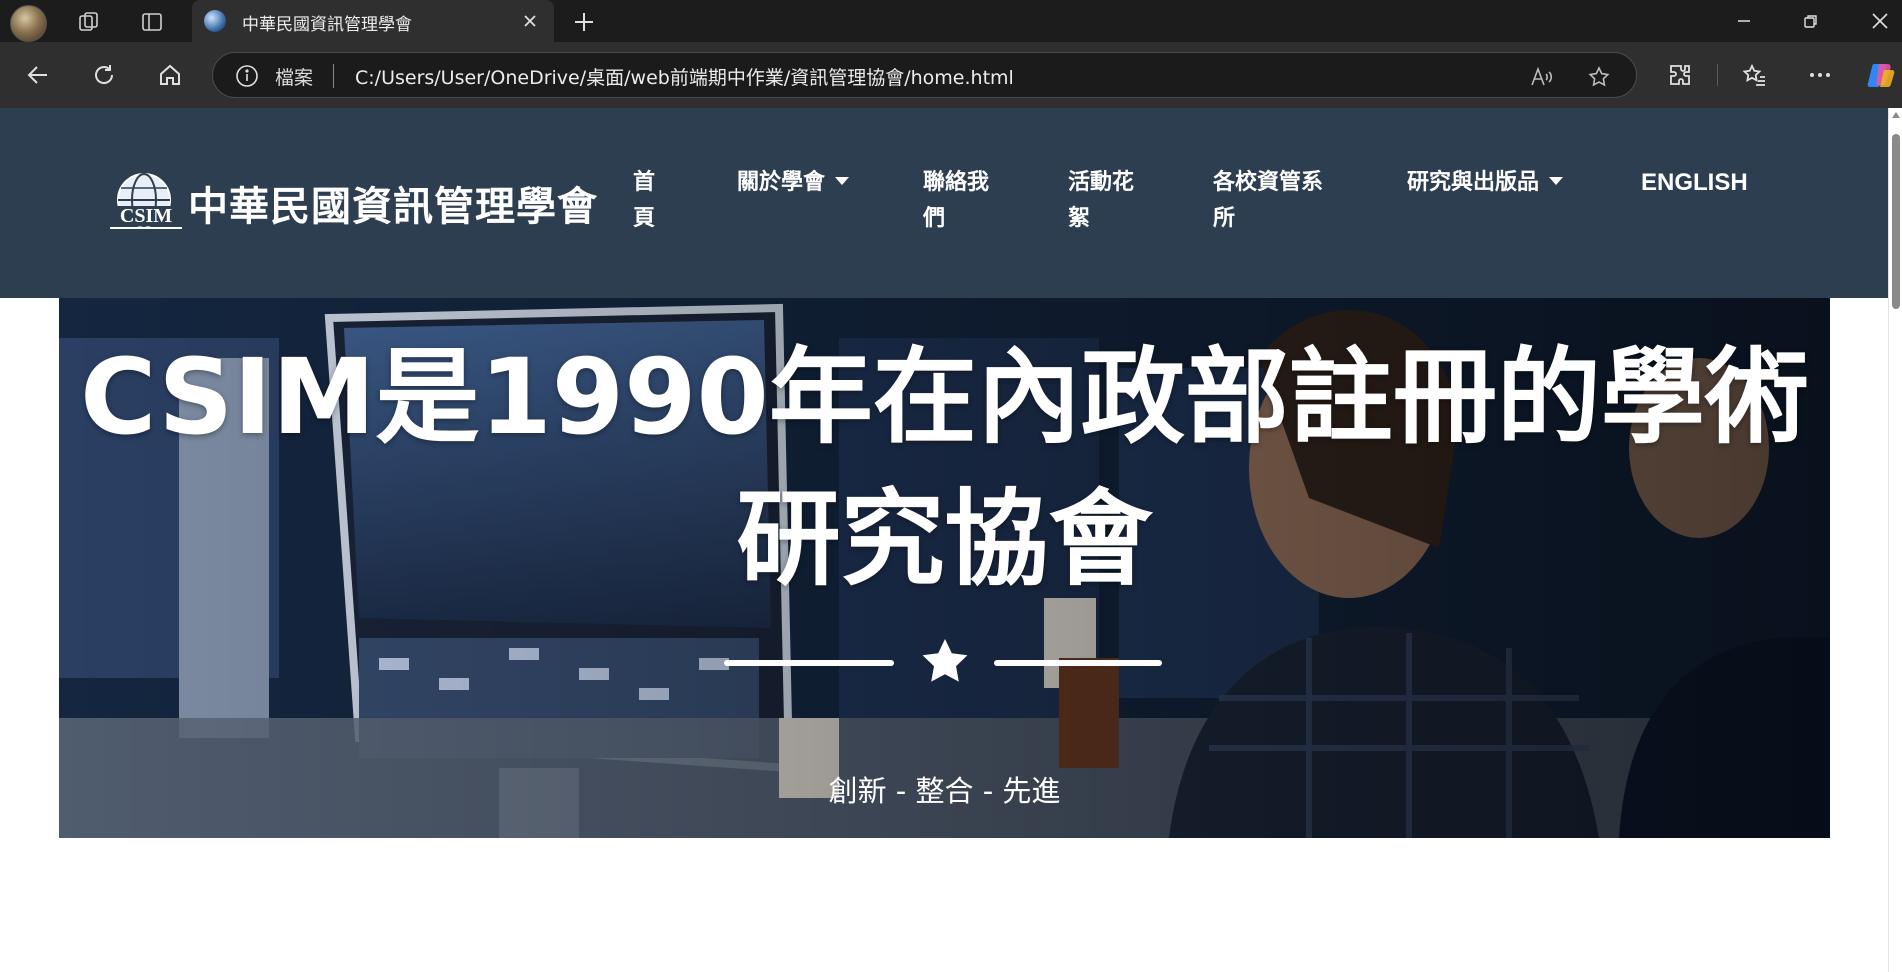 The height and width of the screenshot is (972, 1902). What do you see at coordinates (28, 23) in the screenshot?
I see `profile-avatar` at bounding box center [28, 23].